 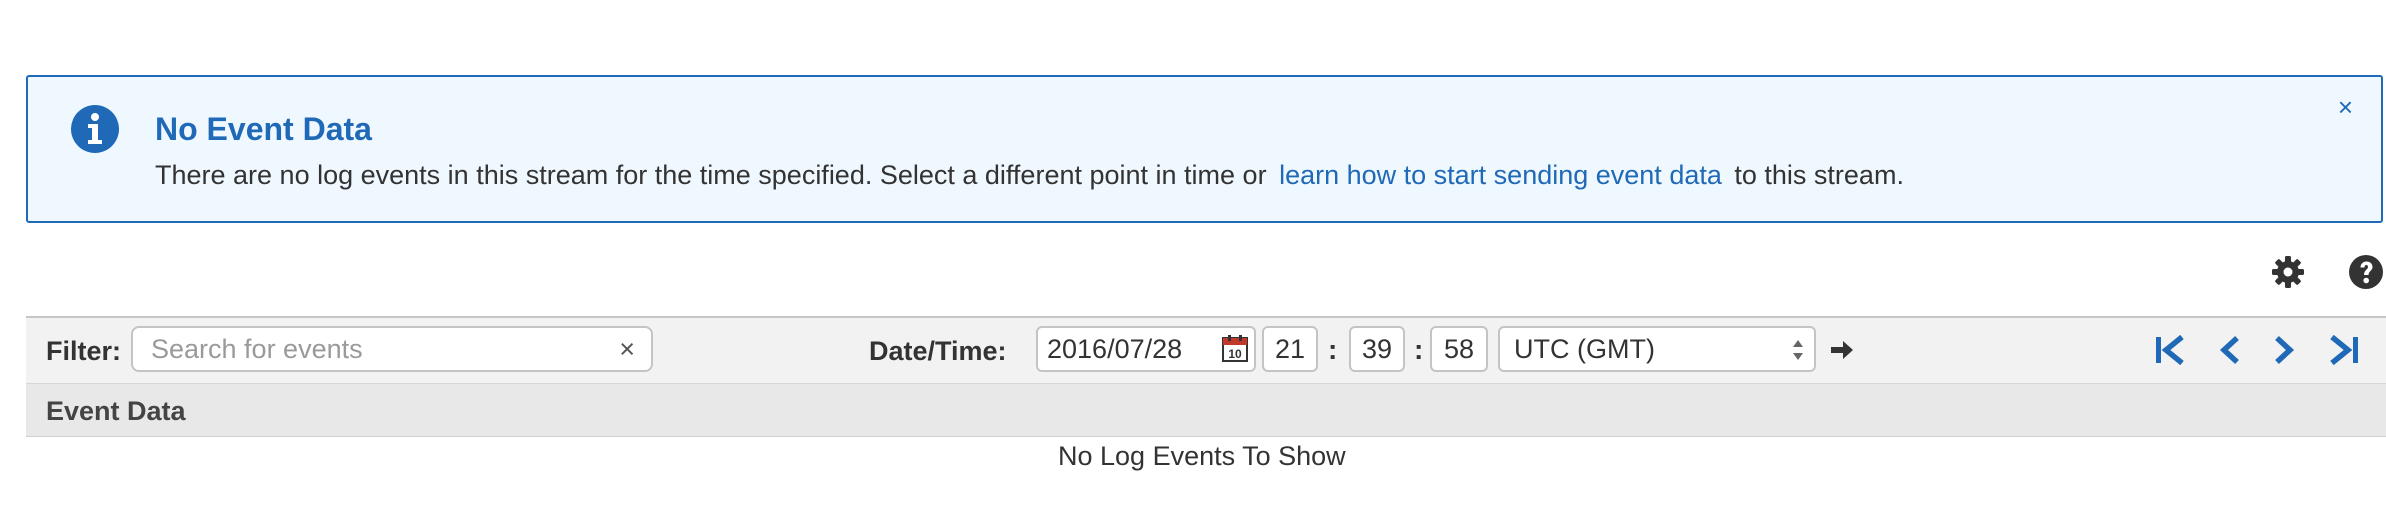 What do you see at coordinates (2344, 350) in the screenshot?
I see `last-page-icon` at bounding box center [2344, 350].